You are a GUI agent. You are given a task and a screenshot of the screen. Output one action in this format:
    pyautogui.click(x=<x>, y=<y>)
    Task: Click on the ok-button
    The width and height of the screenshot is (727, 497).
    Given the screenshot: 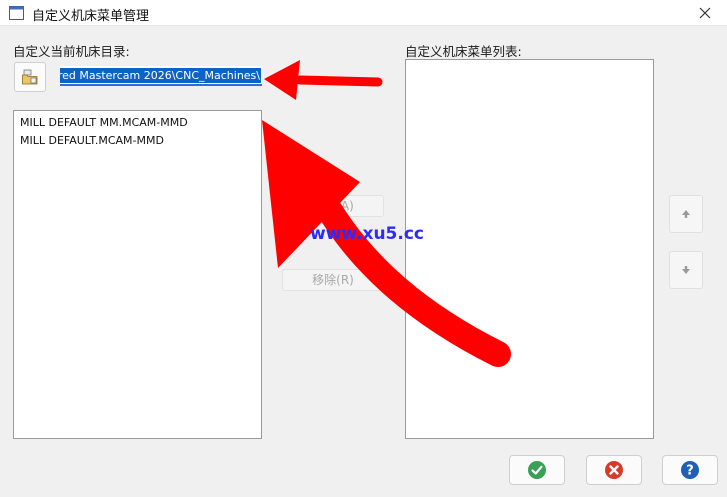 What is the action you would take?
    pyautogui.click(x=537, y=470)
    